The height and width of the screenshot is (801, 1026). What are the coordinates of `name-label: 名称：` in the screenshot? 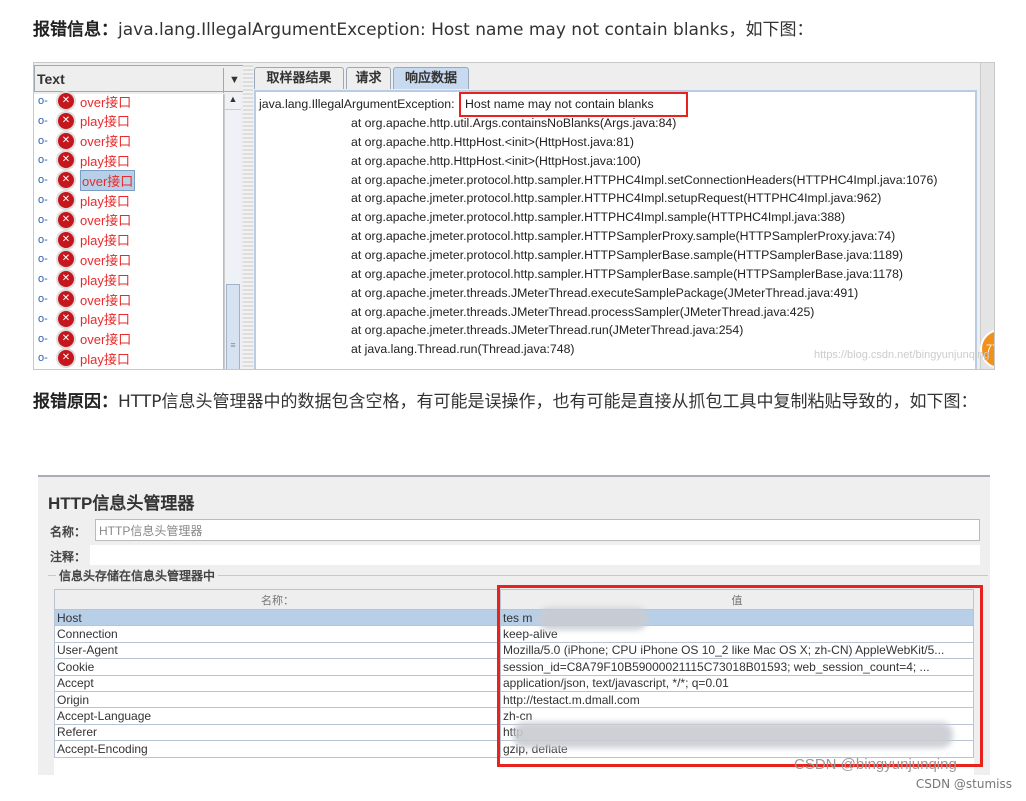 It's located at (68, 532).